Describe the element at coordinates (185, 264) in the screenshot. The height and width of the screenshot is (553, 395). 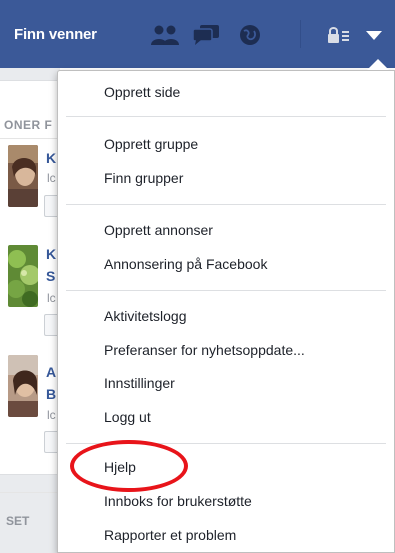
I see `menu-item-advertising: Annonsering på Facebook` at that location.